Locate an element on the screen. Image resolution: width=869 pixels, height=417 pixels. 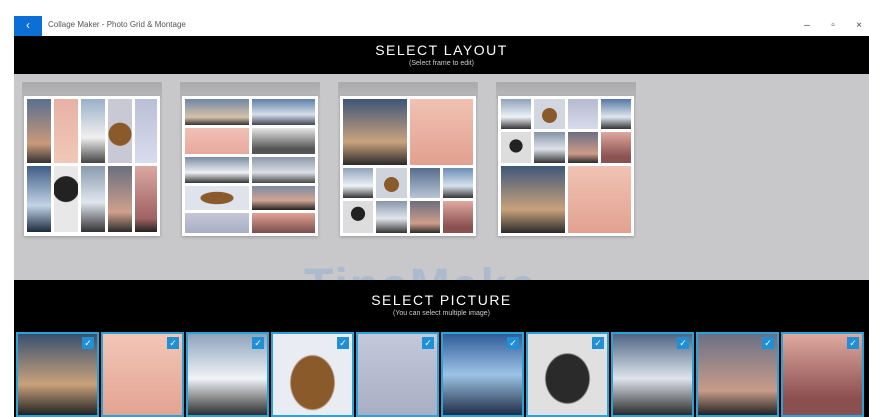
thumbnail-4: ✓ is located at coordinates (312, 374).